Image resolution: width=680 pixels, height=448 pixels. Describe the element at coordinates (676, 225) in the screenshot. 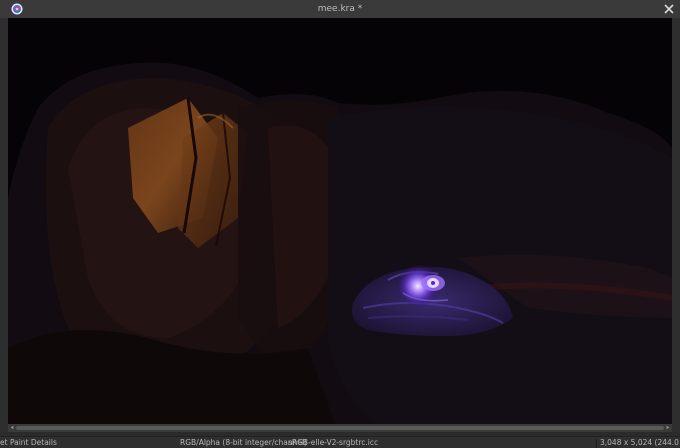

I see `right-gutter` at that location.